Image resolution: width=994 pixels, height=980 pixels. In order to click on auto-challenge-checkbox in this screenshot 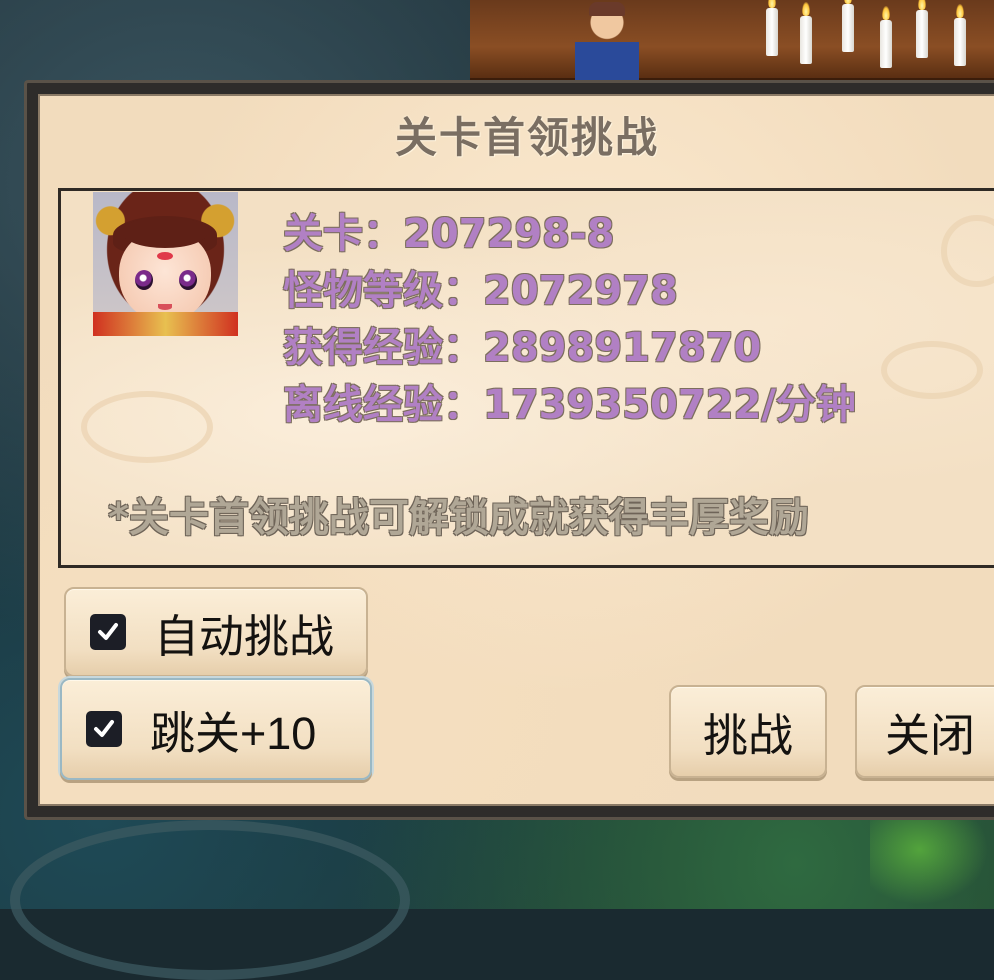, I will do `click(108, 632)`.